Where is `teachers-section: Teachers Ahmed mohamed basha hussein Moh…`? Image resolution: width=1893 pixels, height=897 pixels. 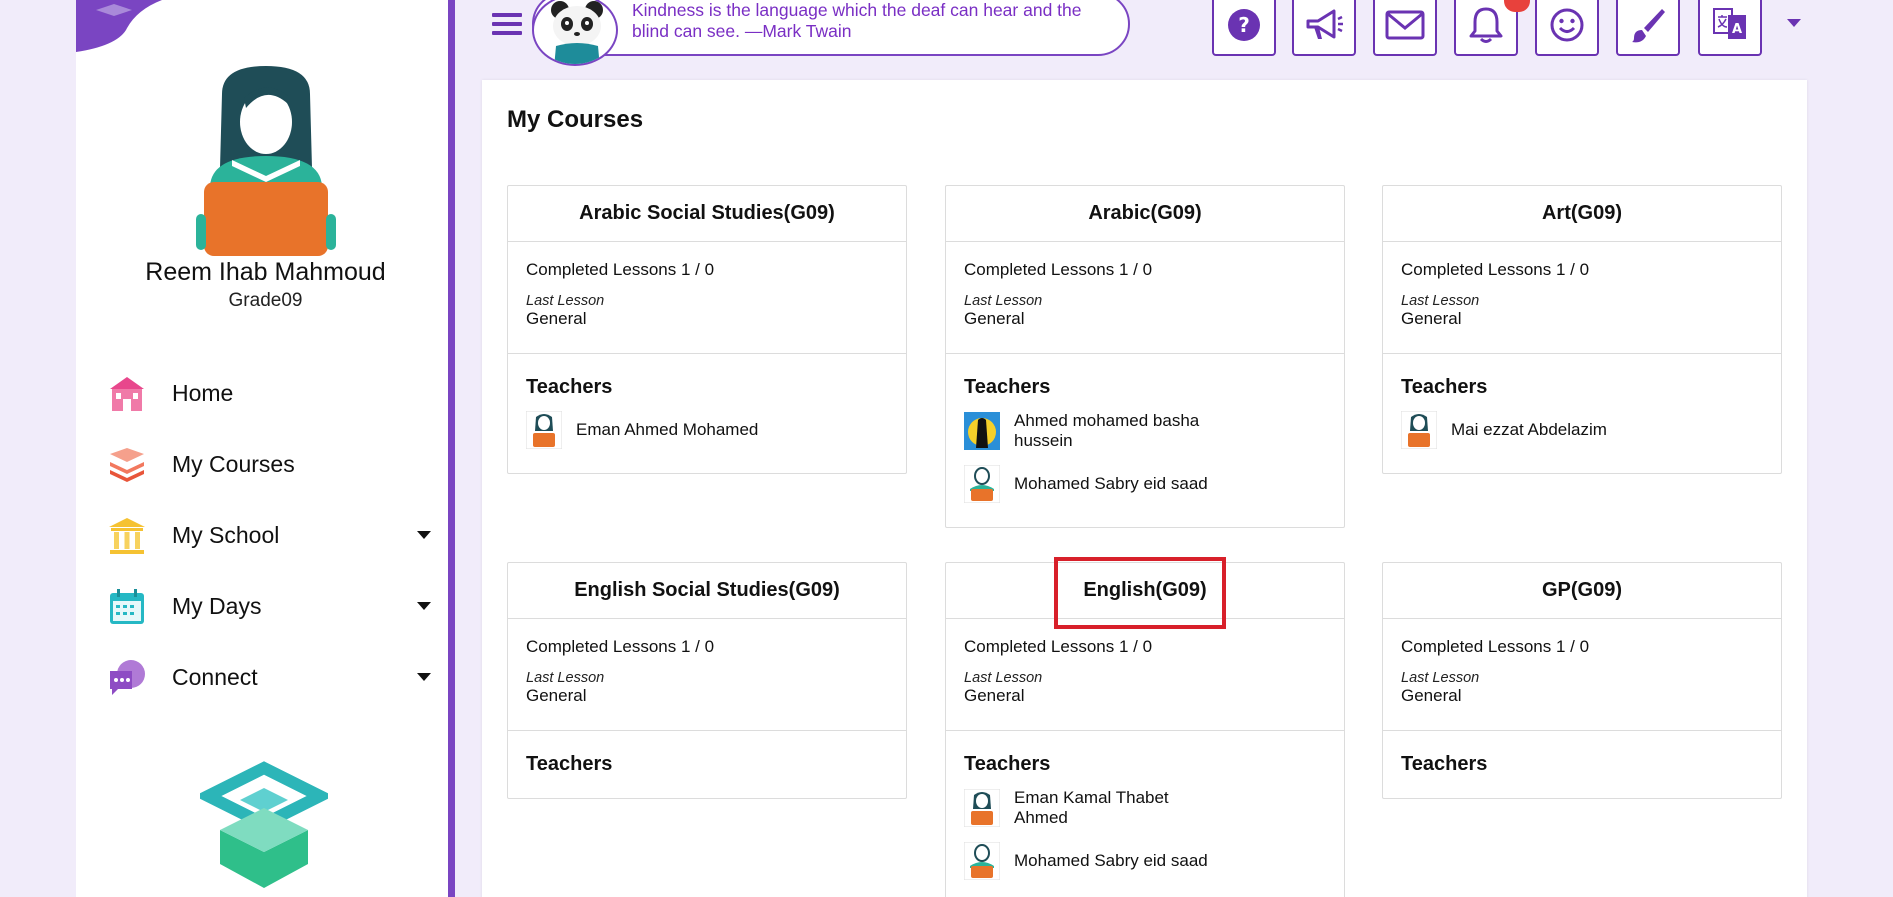 teachers-section: Teachers Ahmed mohamed basha hussein Moh… is located at coordinates (1145, 440).